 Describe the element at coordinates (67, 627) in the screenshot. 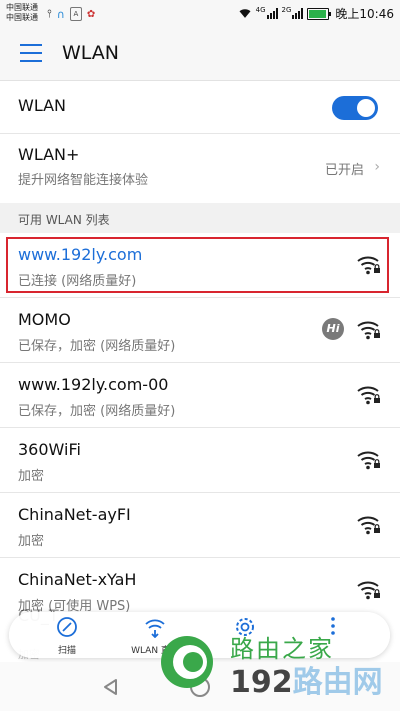

I see `scan-icon` at that location.